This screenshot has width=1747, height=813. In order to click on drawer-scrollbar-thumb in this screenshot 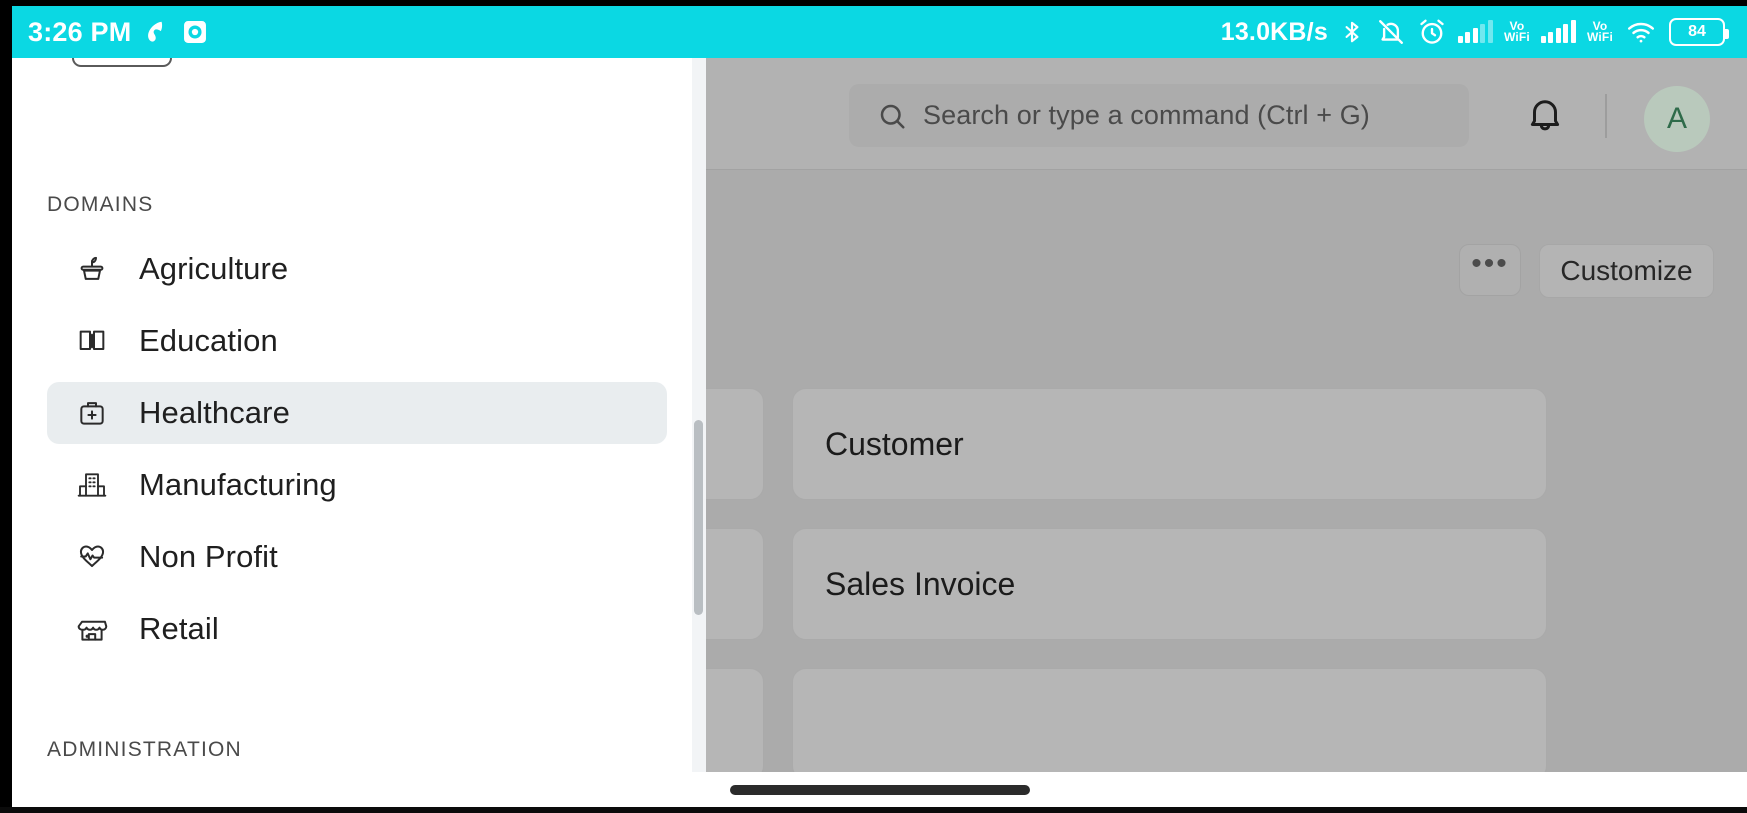, I will do `click(698, 517)`.